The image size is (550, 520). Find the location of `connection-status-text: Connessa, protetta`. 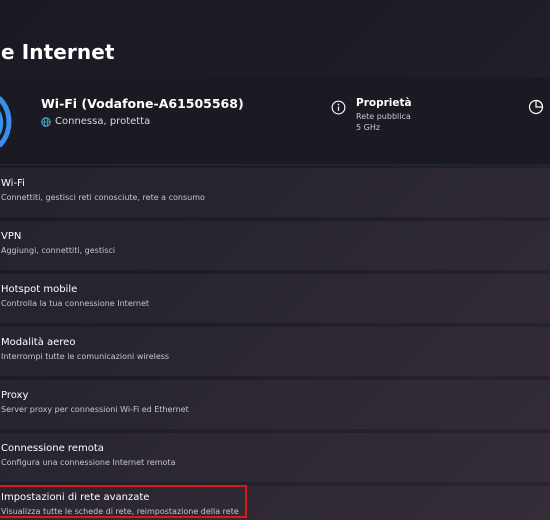

connection-status-text: Connessa, protetta is located at coordinates (103, 121).